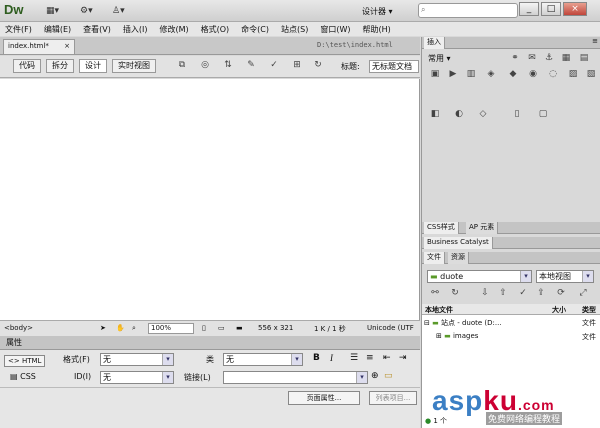 Image resolution: width=600 pixels, height=428 pixels. What do you see at coordinates (427, 323) in the screenshot?
I see `collapse-icon: ⊟` at bounding box center [427, 323].